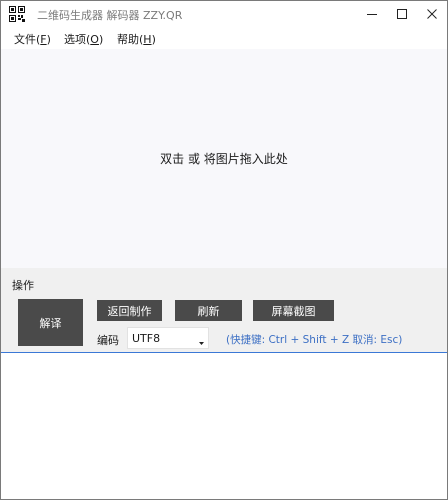 Image resolution: width=448 pixels, height=500 pixels. I want to click on encoding-label: 编码, so click(108, 340).